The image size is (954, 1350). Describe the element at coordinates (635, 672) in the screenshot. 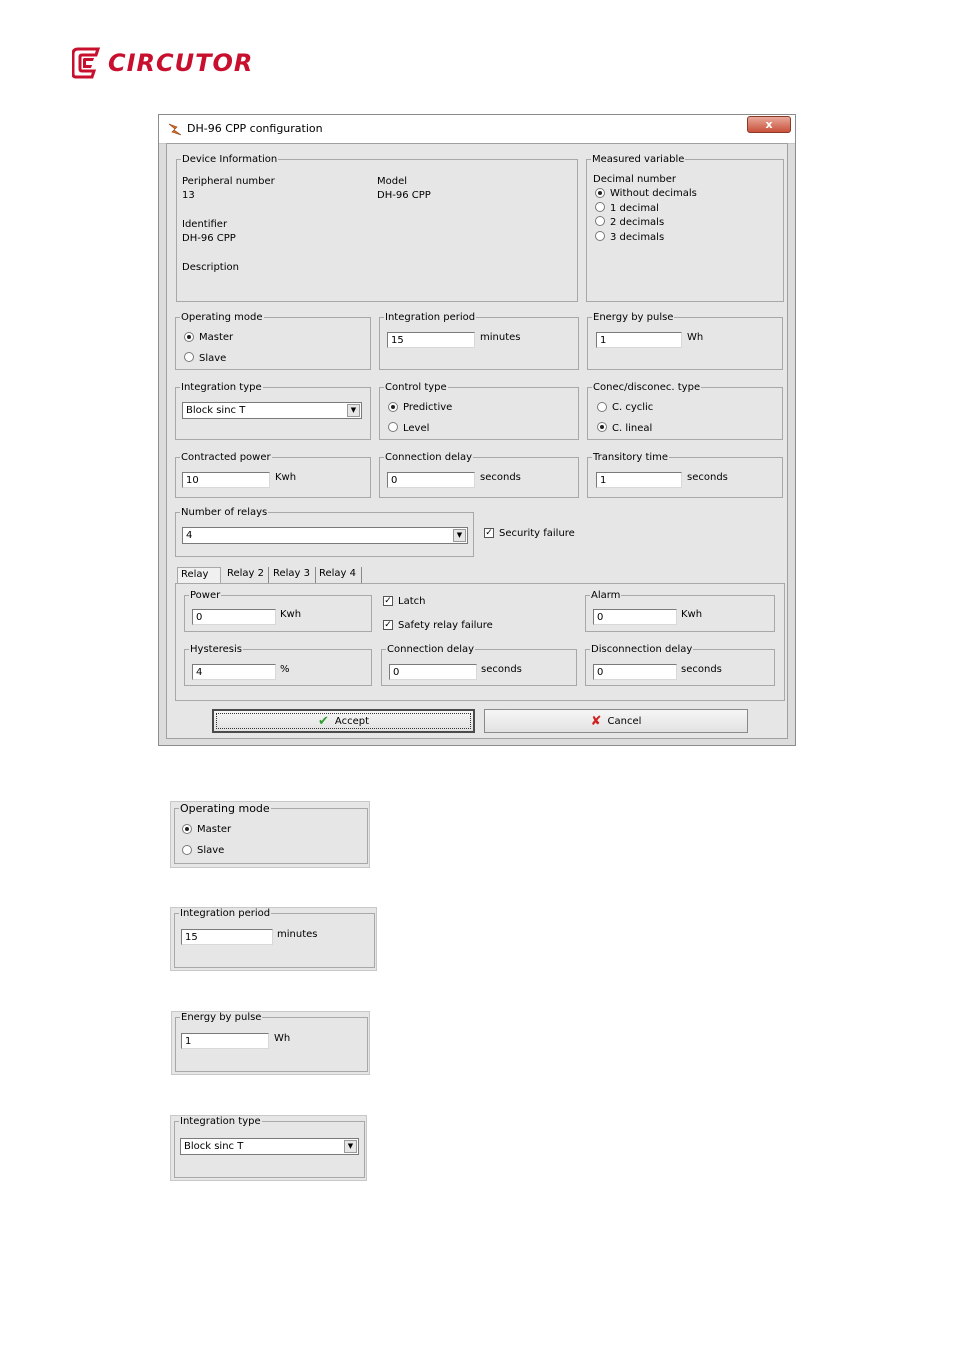

I see `relay-disconnection-delay-input: 0` at that location.